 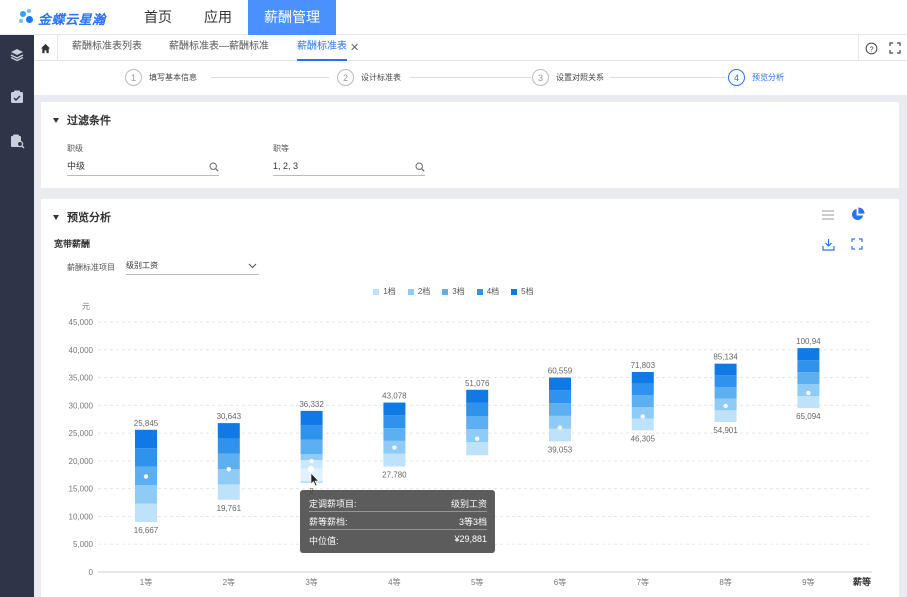 What do you see at coordinates (81, 489) in the screenshot?
I see `y-tick-label: 15,000` at bounding box center [81, 489].